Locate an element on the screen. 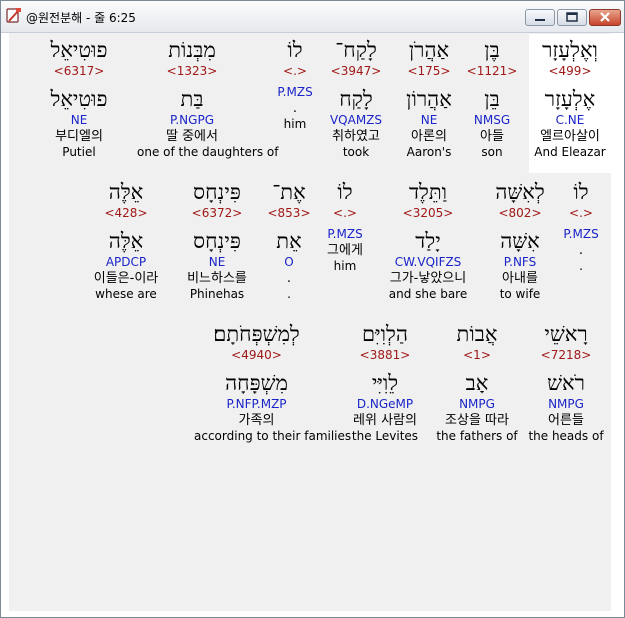  bible-app-icon is located at coordinates (14, 15).